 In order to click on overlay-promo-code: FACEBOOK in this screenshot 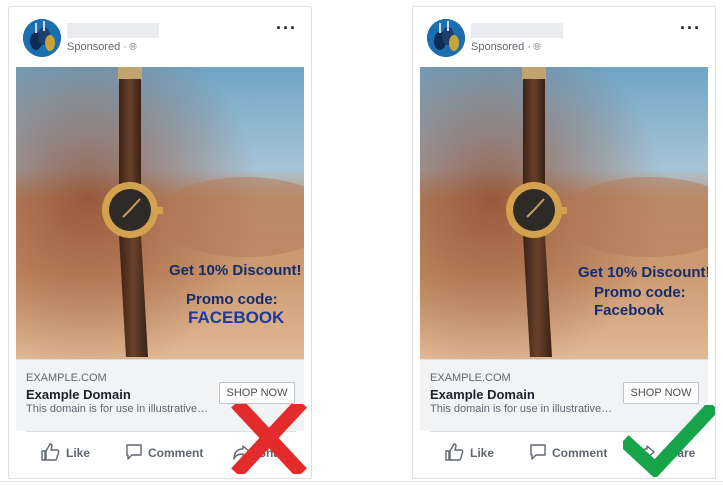, I will do `click(236, 317)`.